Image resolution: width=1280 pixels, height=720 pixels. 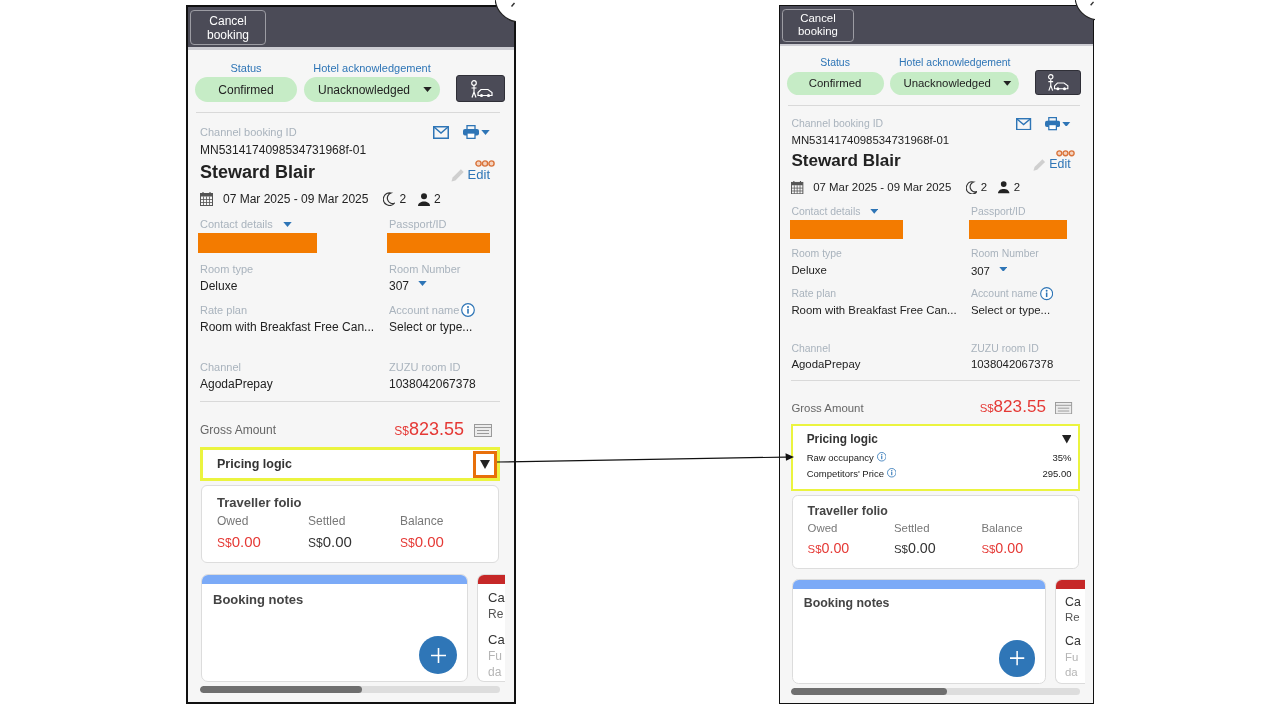 I want to click on metric-value: 35%, so click(x=1062, y=457).